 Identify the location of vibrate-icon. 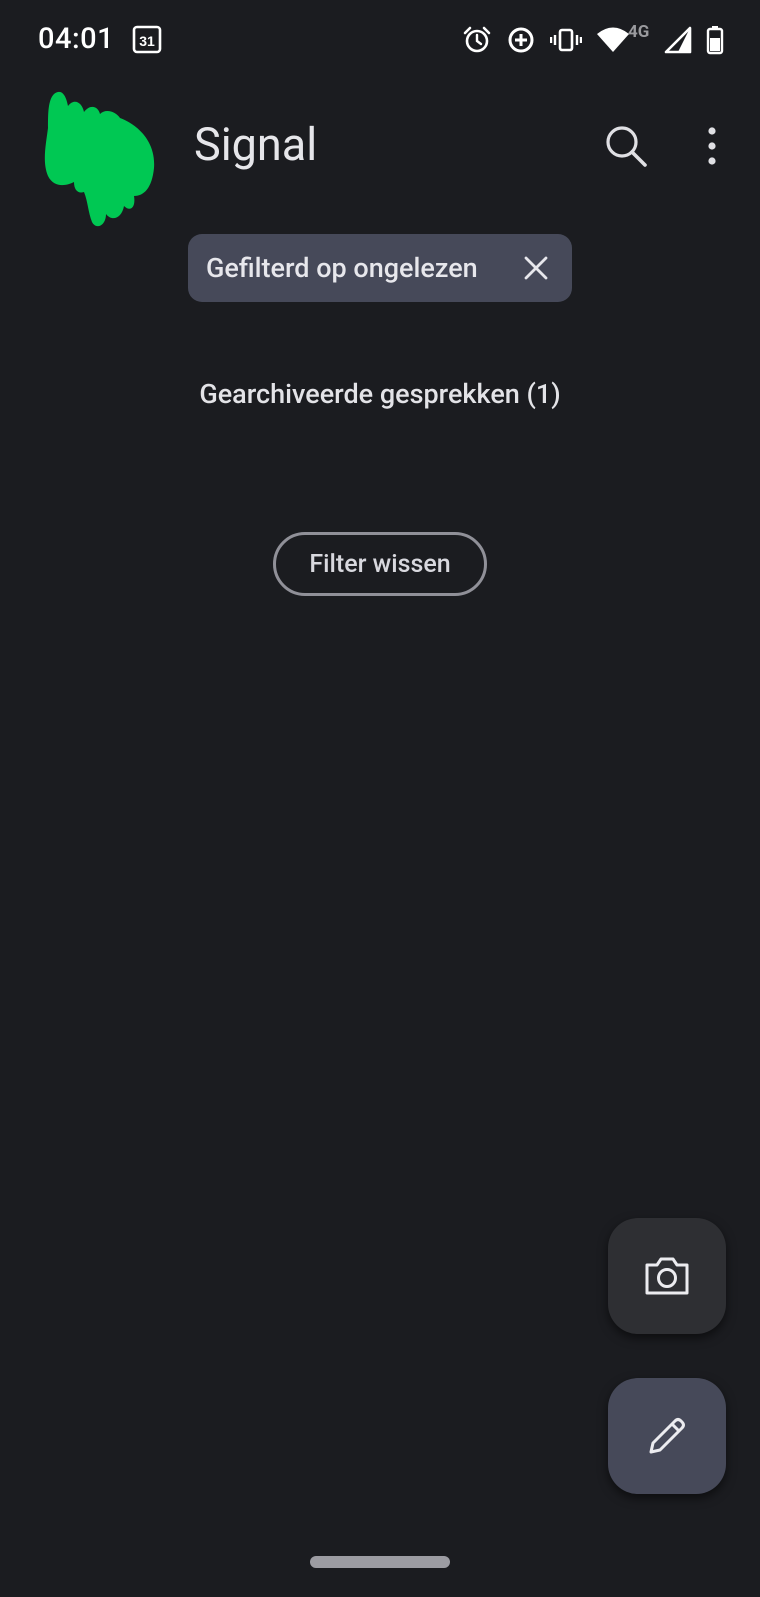
(566, 40).